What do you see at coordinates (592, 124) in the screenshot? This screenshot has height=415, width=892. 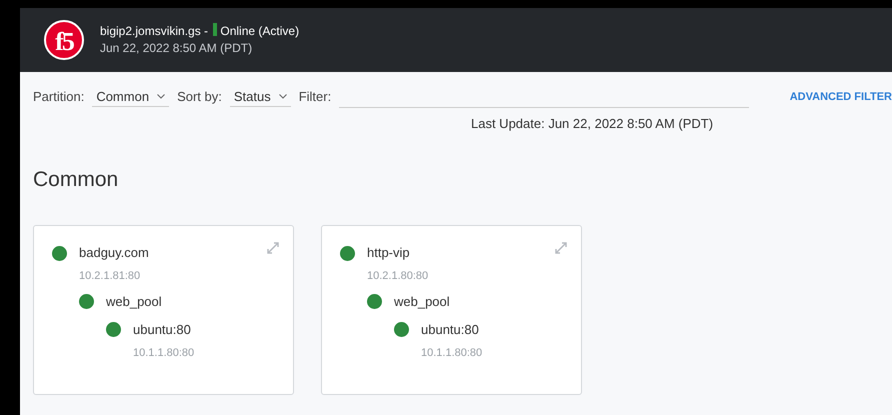 I see `last-update: Last Update: Jun 22, 2022 8:50 AM (PDT)` at bounding box center [592, 124].